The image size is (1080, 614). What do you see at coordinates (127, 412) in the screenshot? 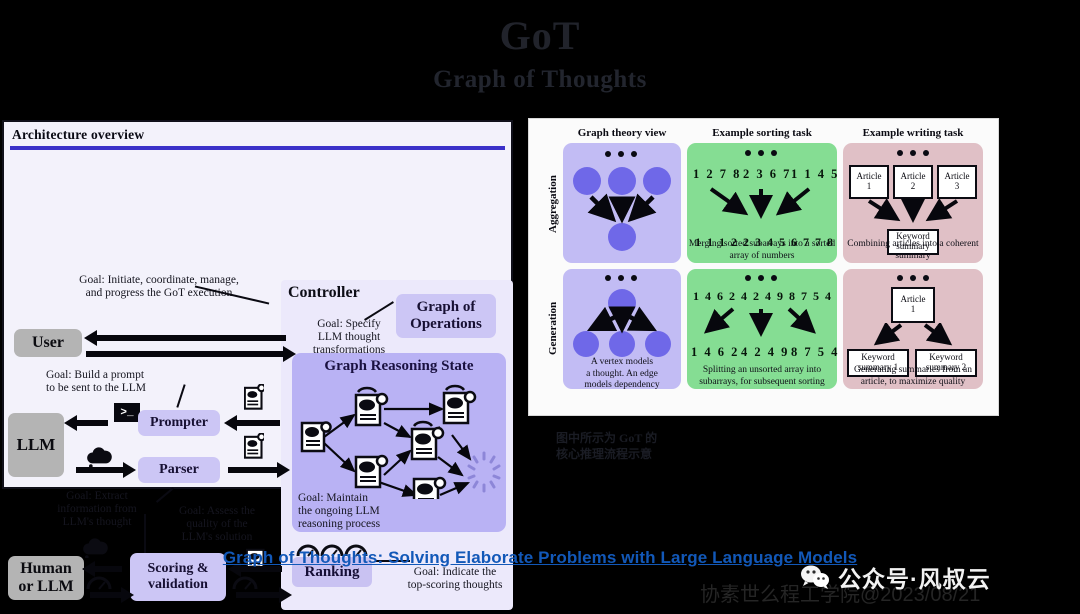
I see `terminal-icon: >_` at bounding box center [127, 412].